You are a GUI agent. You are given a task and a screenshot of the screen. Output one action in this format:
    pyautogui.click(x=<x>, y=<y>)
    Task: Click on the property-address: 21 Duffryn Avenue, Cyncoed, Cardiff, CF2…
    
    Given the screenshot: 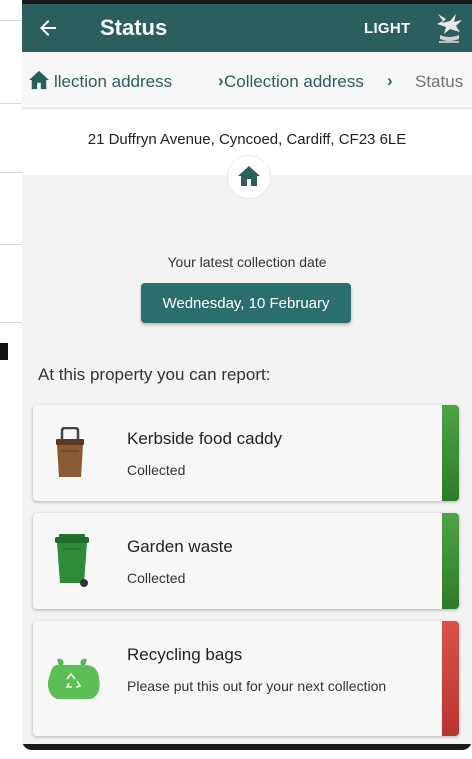 What is the action you would take?
    pyautogui.click(x=247, y=139)
    